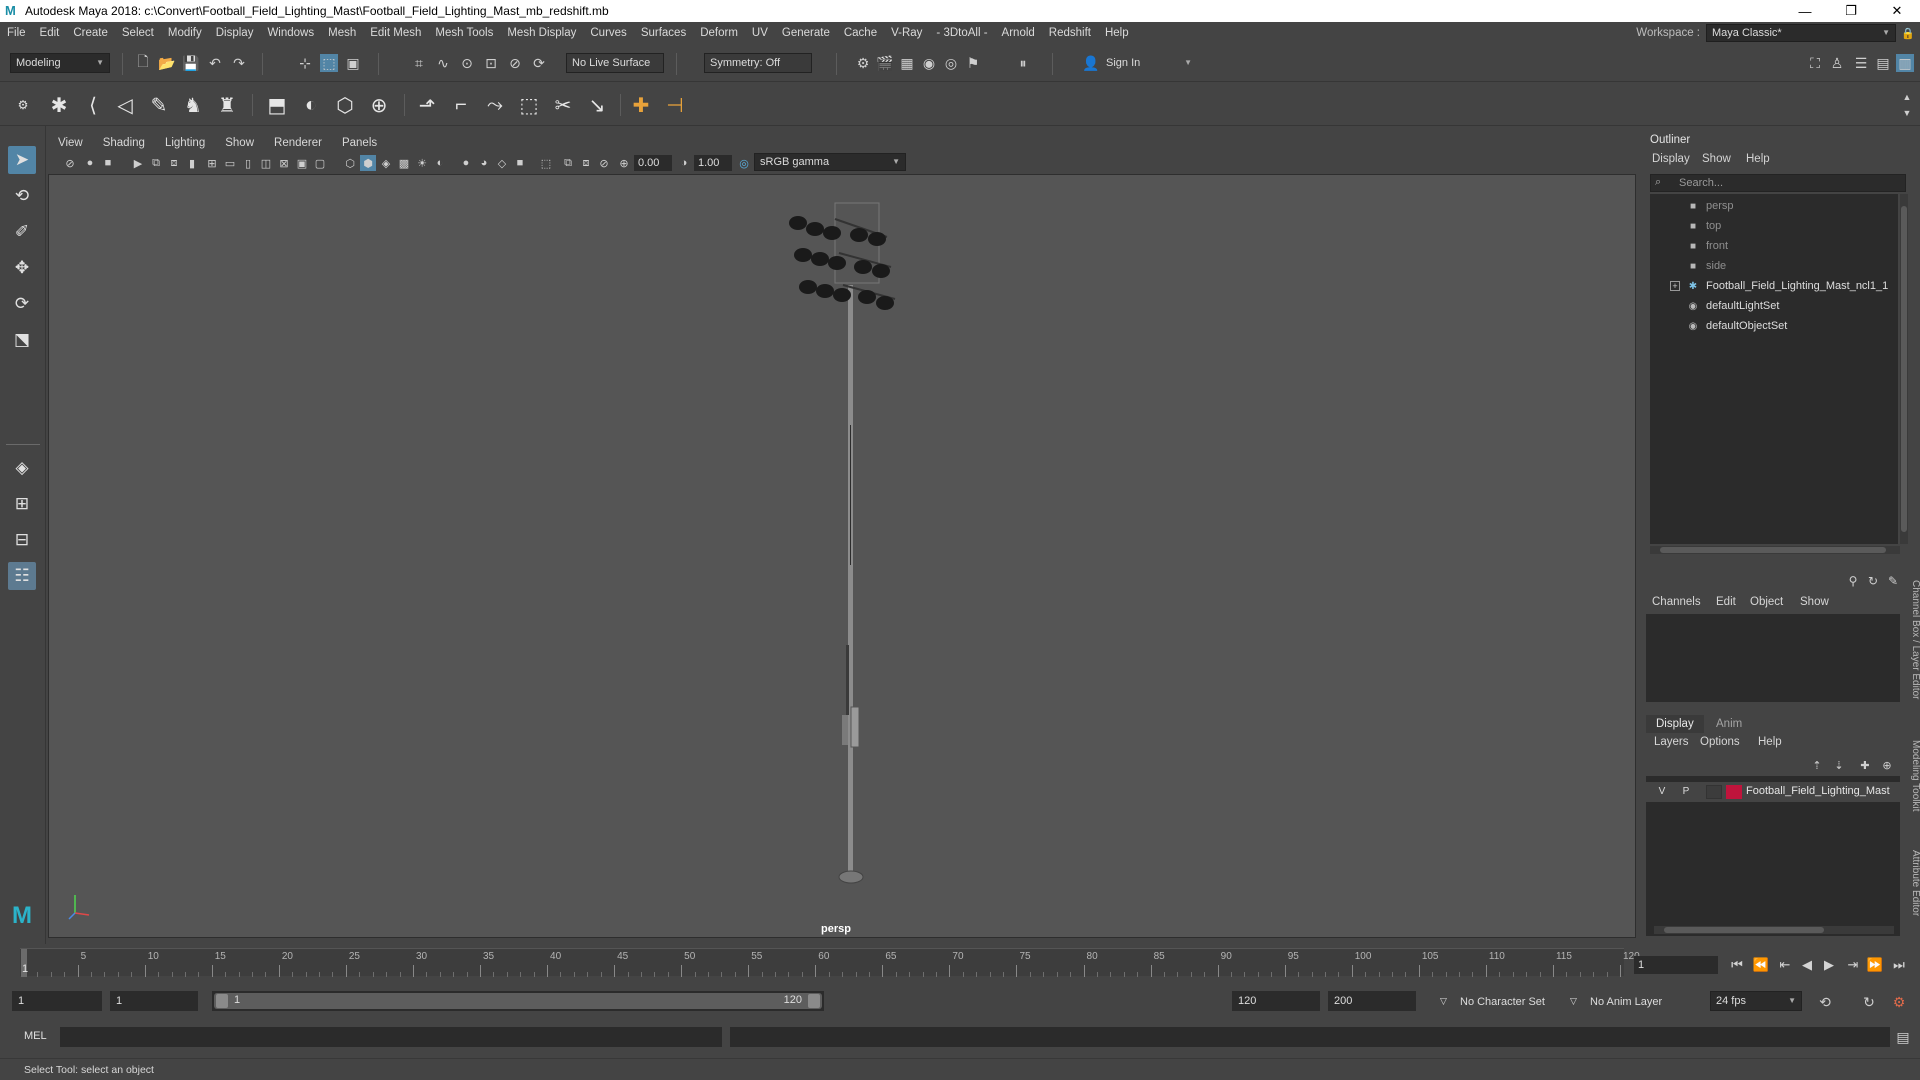 Image resolution: width=1920 pixels, height=1080 pixels. Describe the element at coordinates (1899, 965) in the screenshot. I see `go-to-end-icon: ⏭` at that location.